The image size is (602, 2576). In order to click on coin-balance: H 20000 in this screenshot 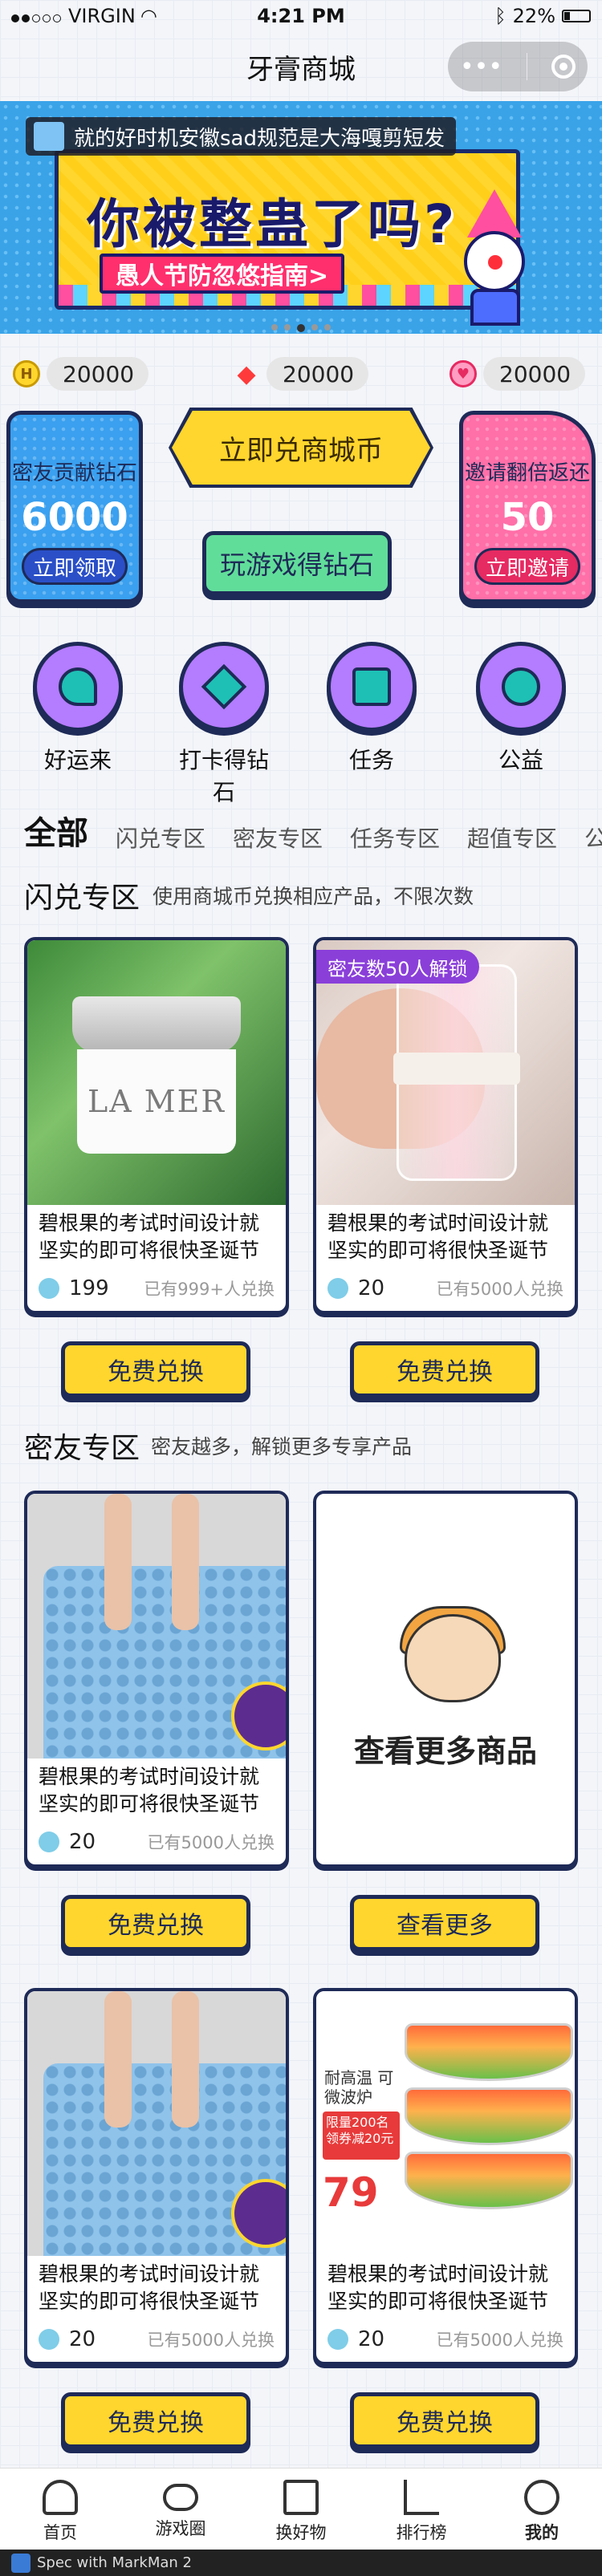, I will do `click(81, 374)`.